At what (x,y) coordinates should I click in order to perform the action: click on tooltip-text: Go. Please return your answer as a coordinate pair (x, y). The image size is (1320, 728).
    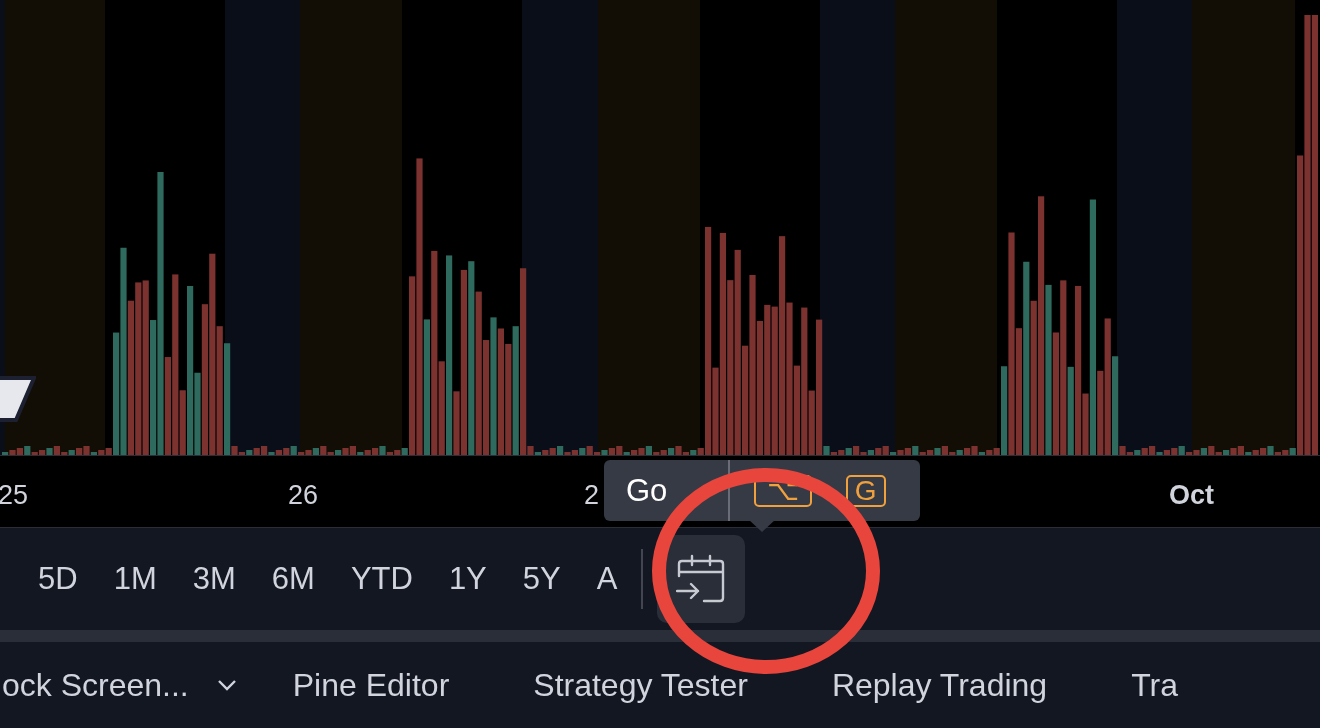
    Looking at the image, I should click on (647, 490).